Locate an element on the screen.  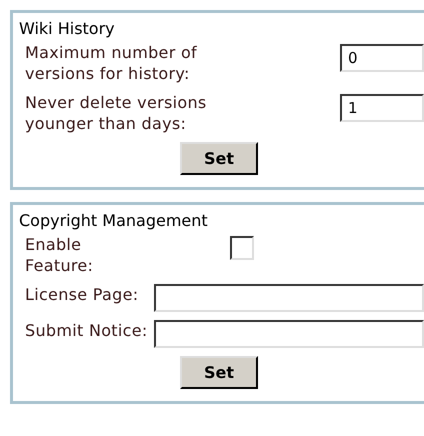
input-field: 0 is located at coordinates (382, 58).